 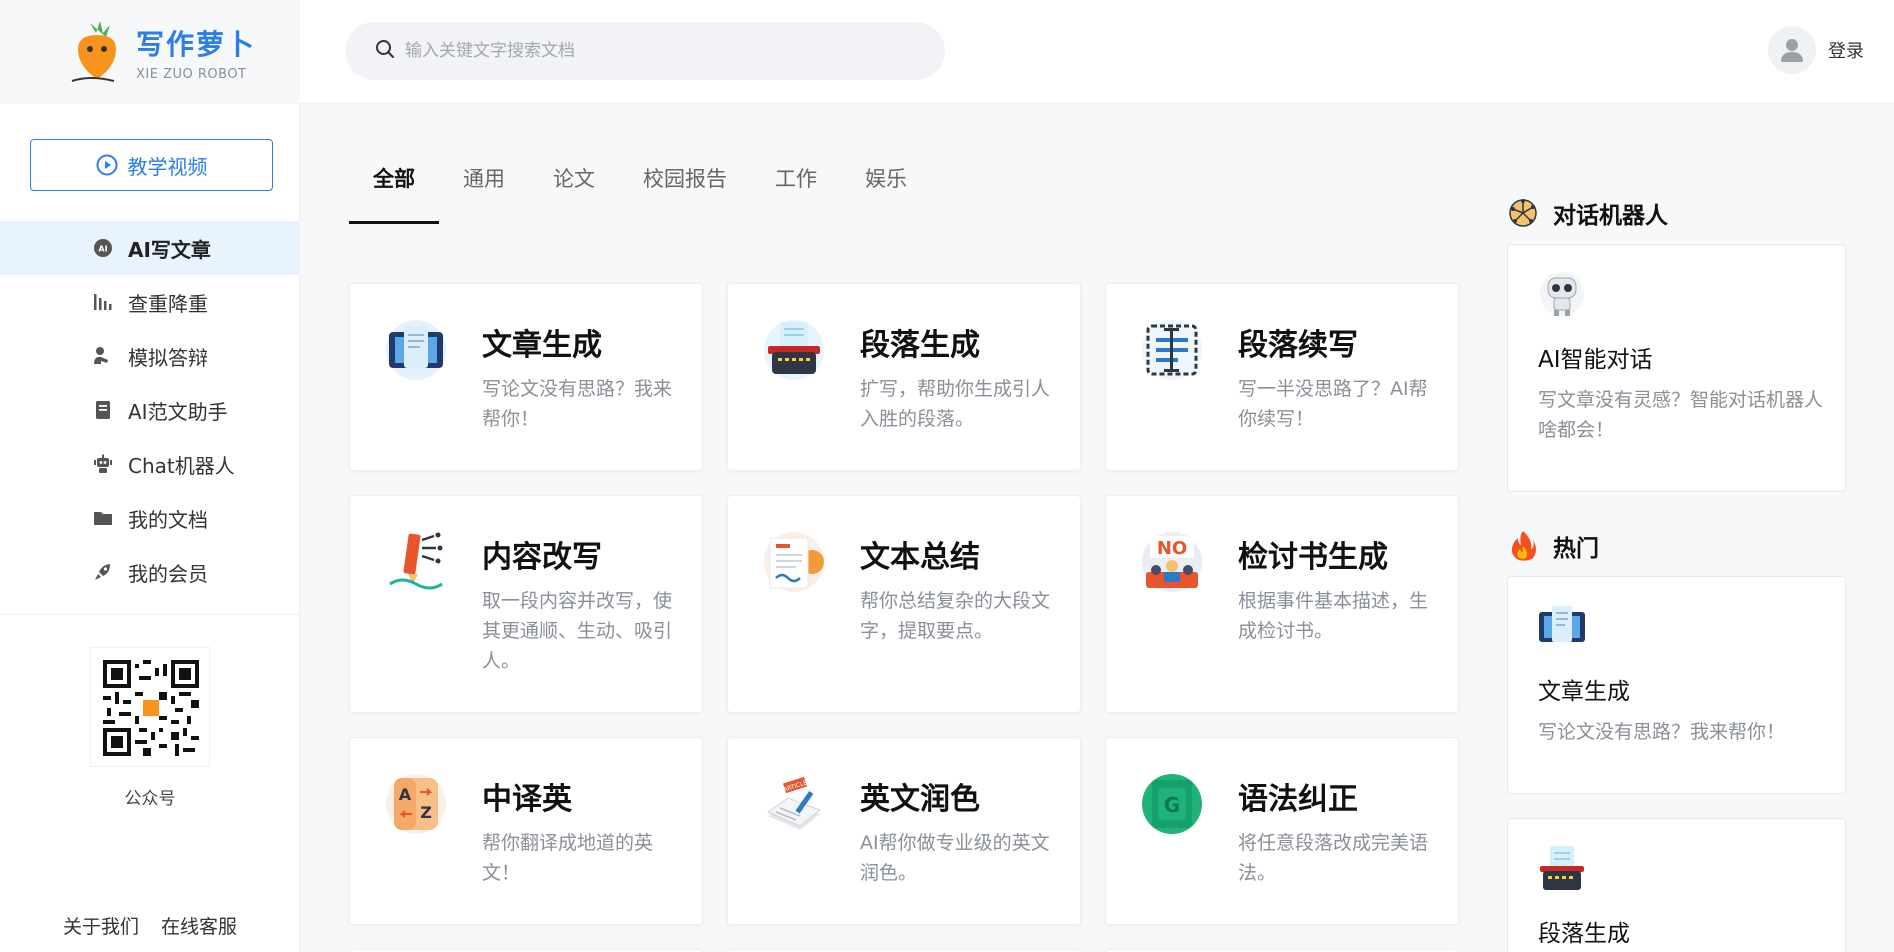 I want to click on no-sign-icon: NO, so click(x=1172, y=562).